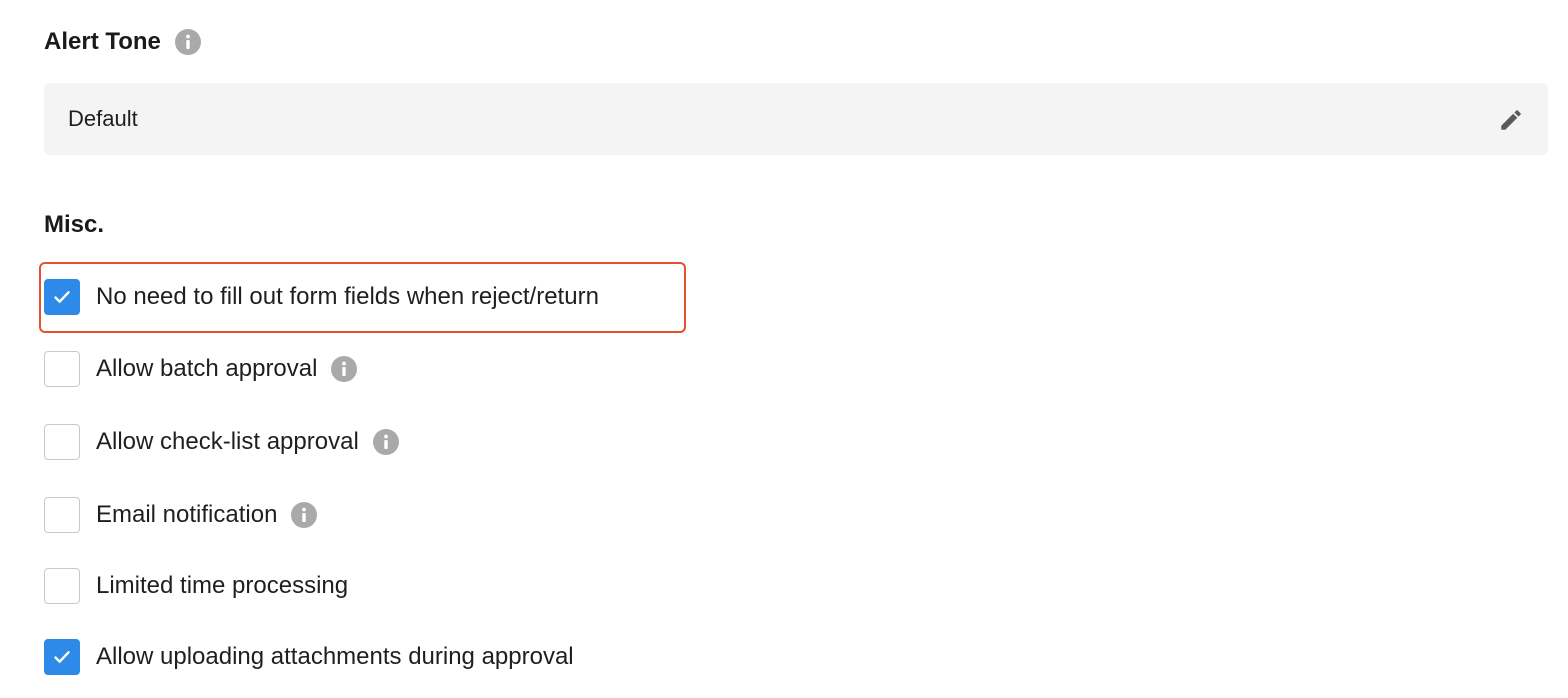 This screenshot has height=698, width=1568. I want to click on option-label: Allow batch approval, so click(207, 368).